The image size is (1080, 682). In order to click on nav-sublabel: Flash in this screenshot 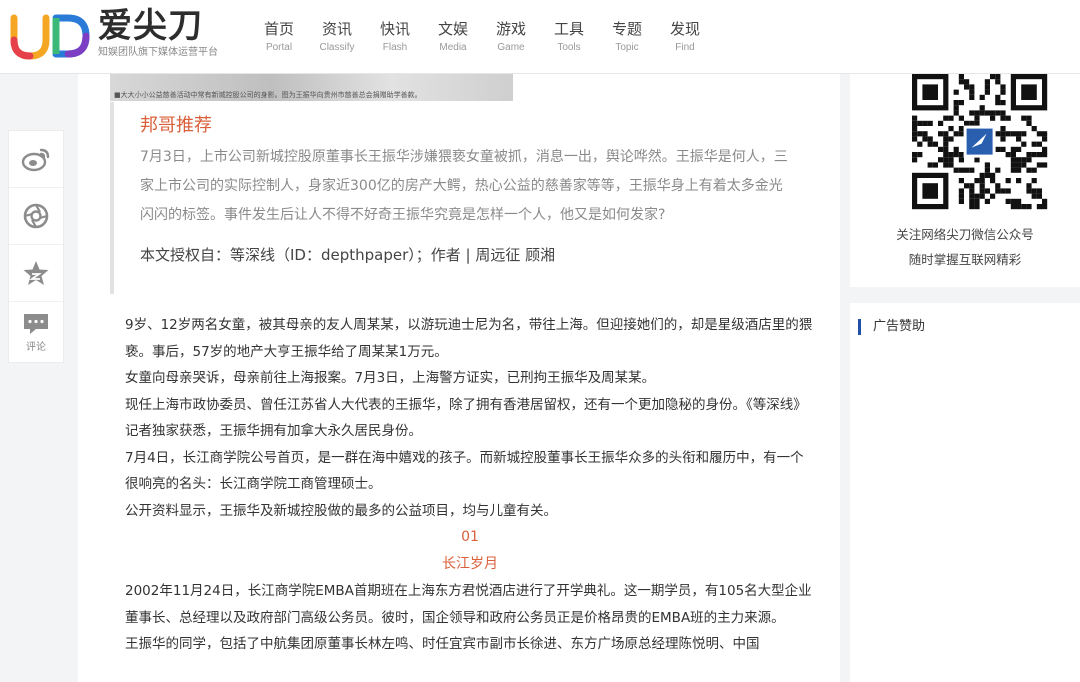, I will do `click(395, 47)`.